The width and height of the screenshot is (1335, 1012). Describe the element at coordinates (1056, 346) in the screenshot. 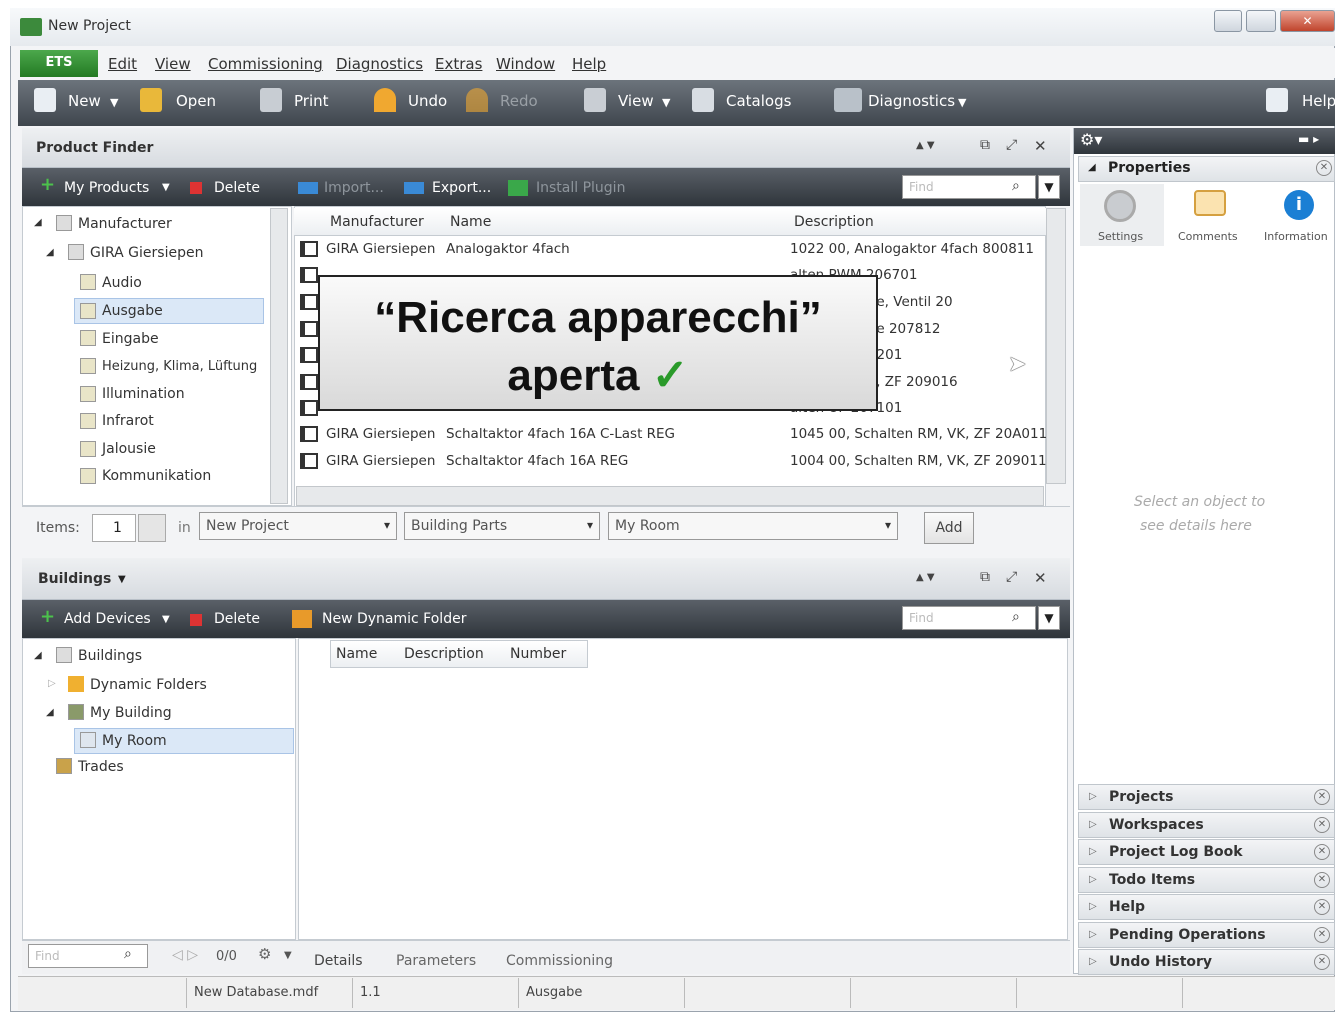

I see `grid-vertical-scrollbar` at that location.